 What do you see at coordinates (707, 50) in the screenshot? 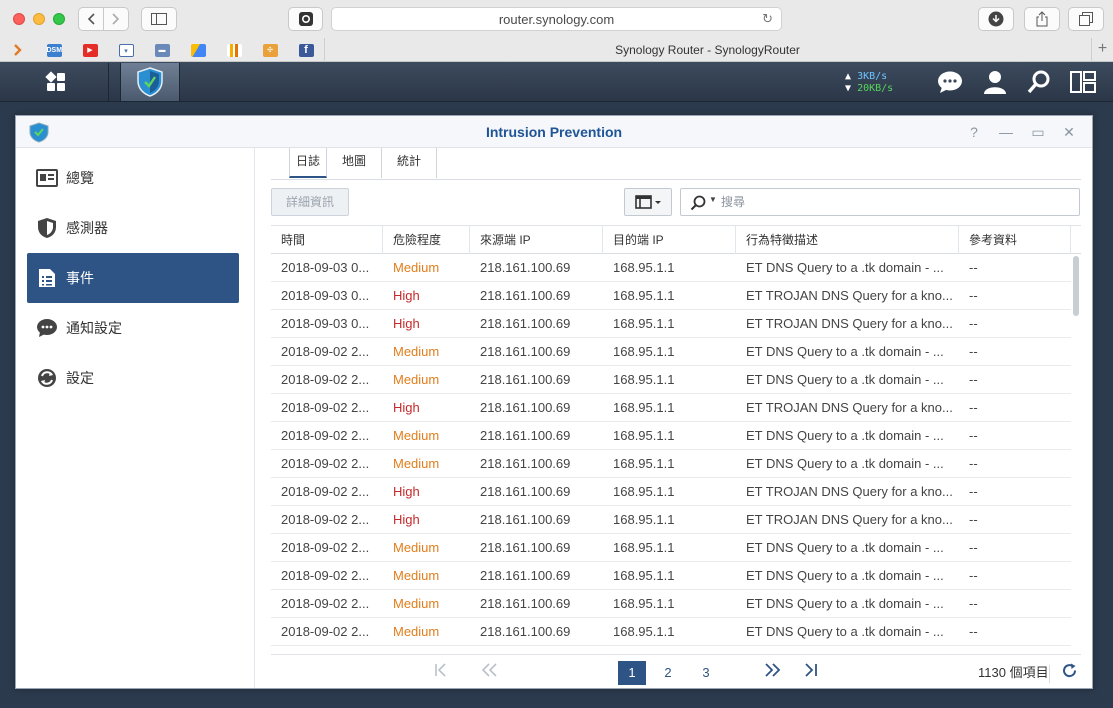
I see `browser-tab: Synology Router - SynologyRouter` at bounding box center [707, 50].